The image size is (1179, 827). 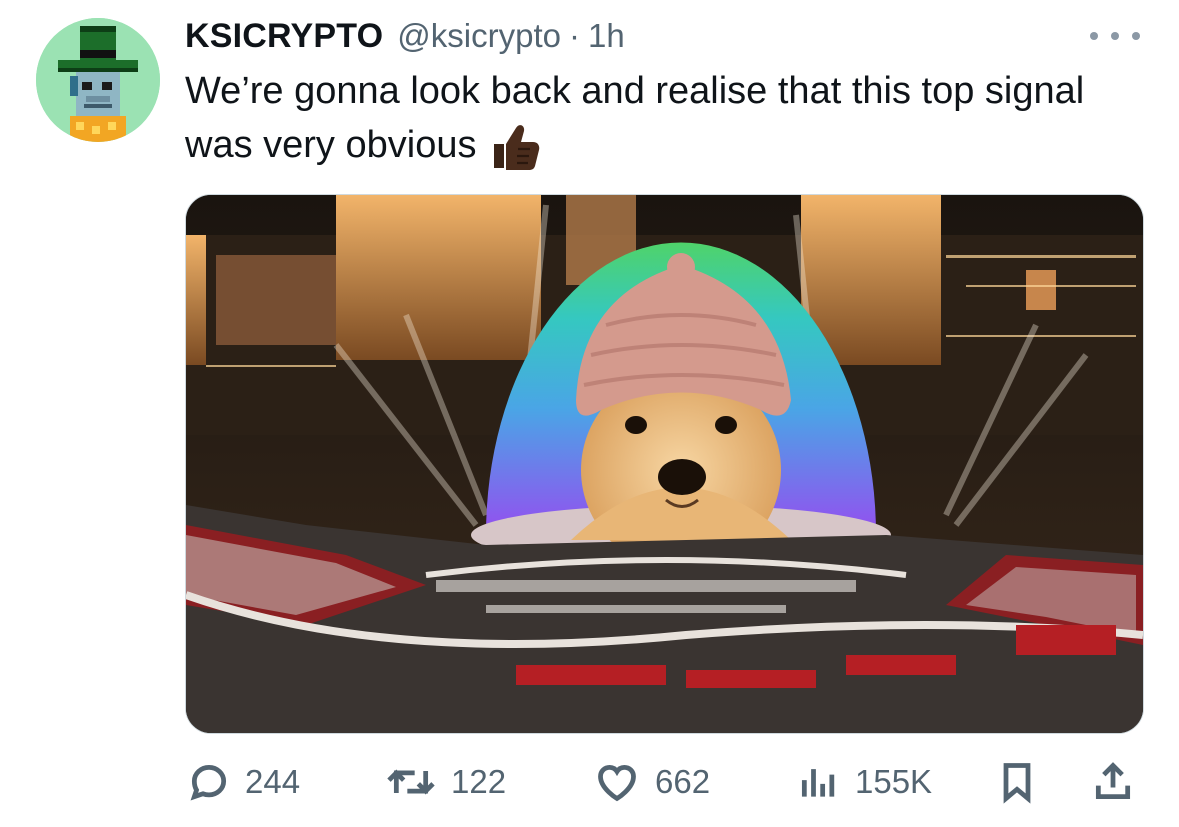 I want to click on tweet-action-bar: 244 122 662 155K, so click(x=665, y=782).